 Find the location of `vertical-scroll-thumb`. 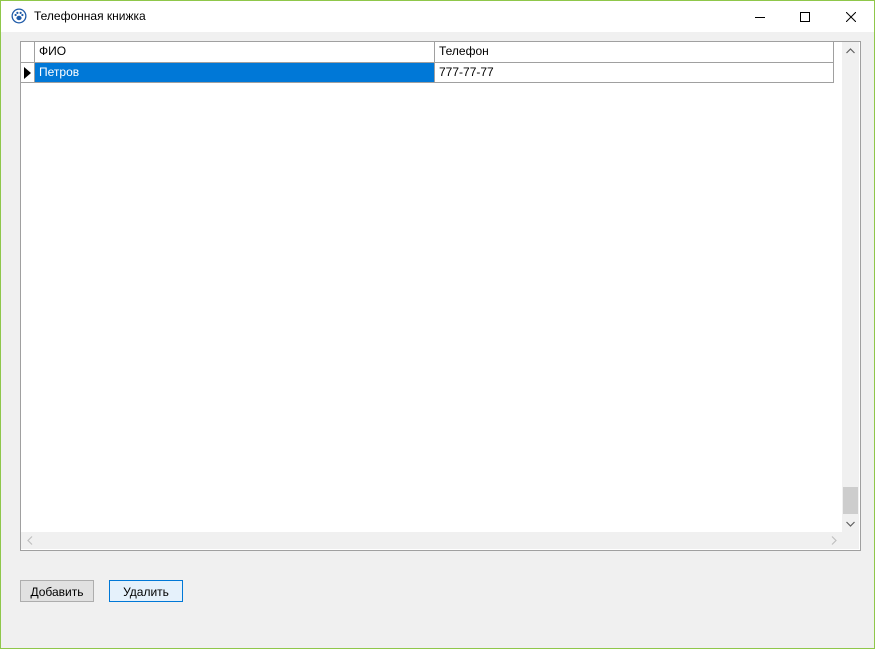

vertical-scroll-thumb is located at coordinates (850, 500).